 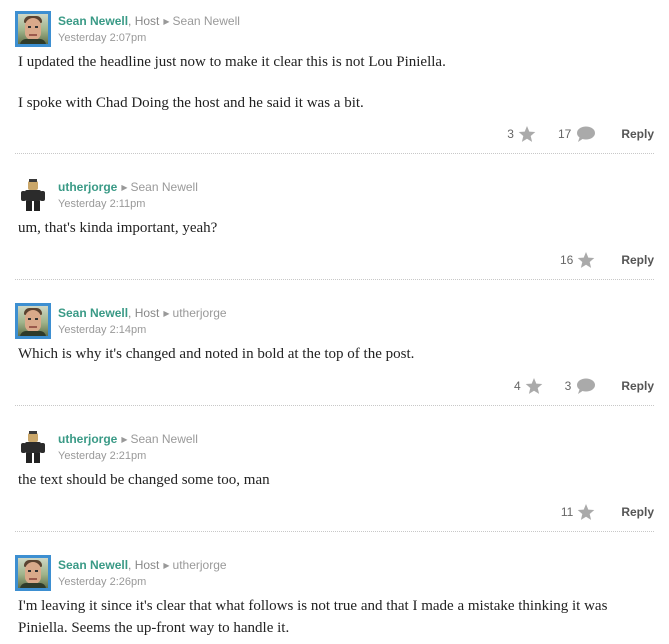 I want to click on timestamp: Yesterday 2:26pm, so click(x=102, y=582).